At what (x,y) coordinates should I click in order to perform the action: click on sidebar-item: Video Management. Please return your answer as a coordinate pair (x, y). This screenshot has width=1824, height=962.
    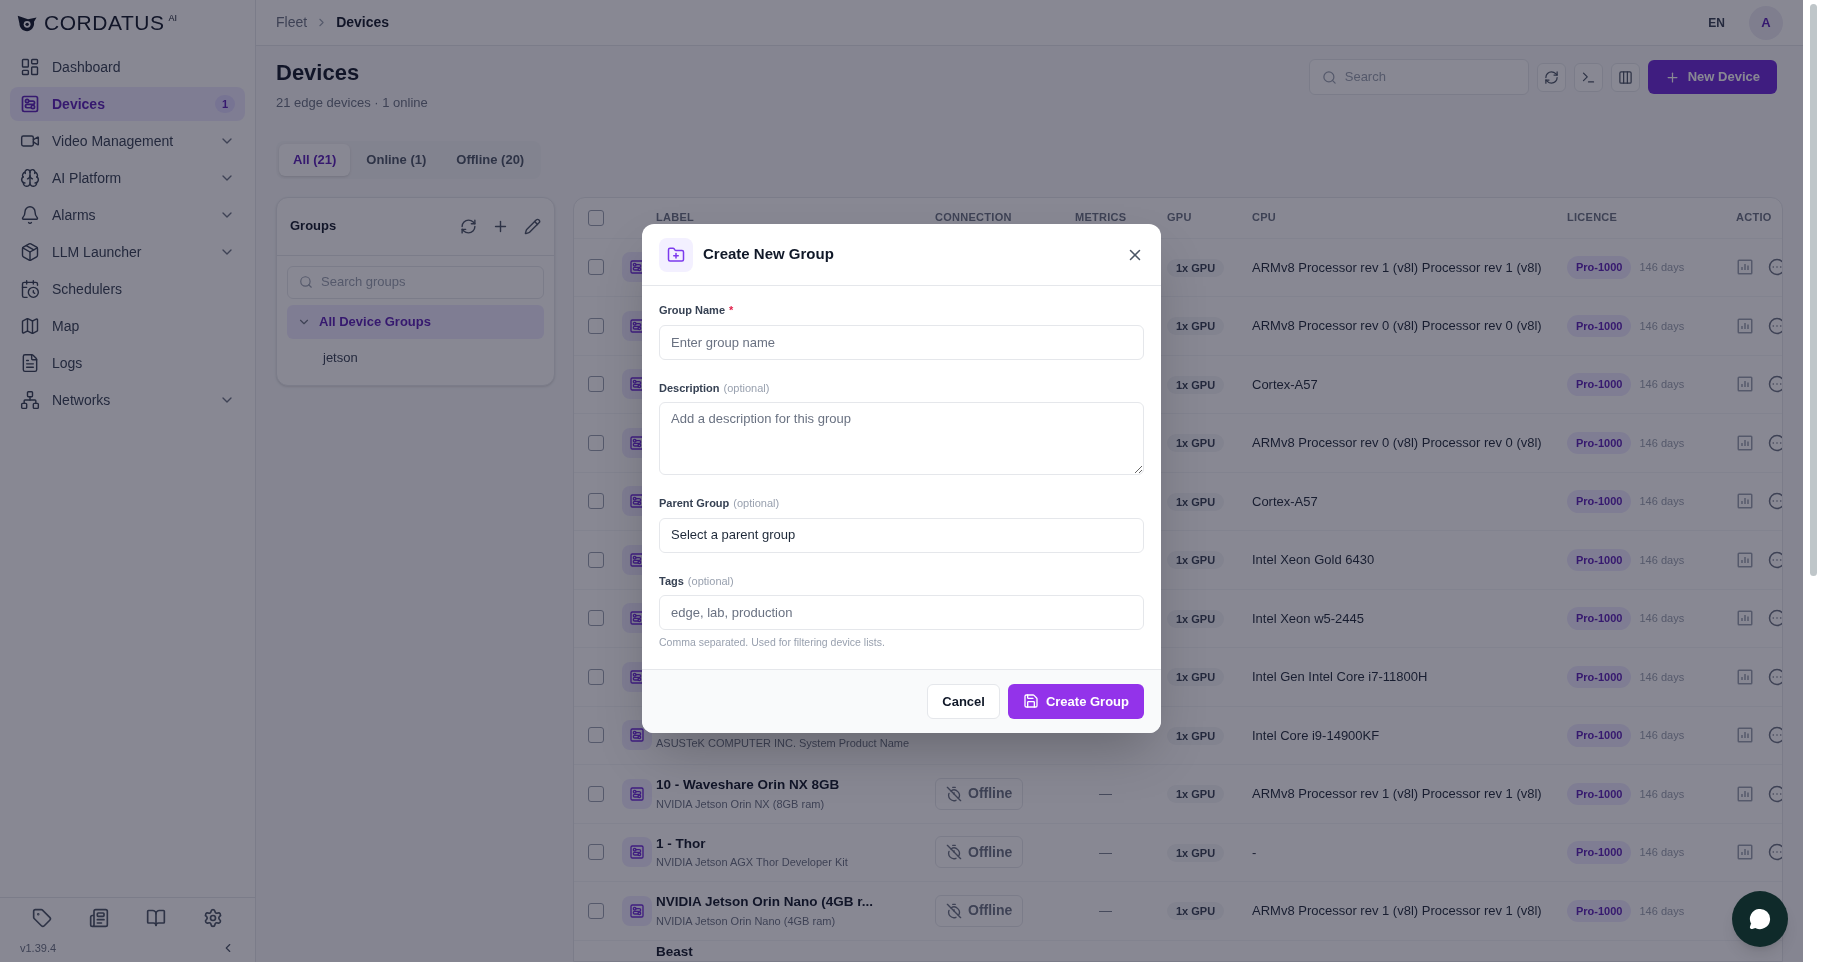
    Looking at the image, I should click on (127, 141).